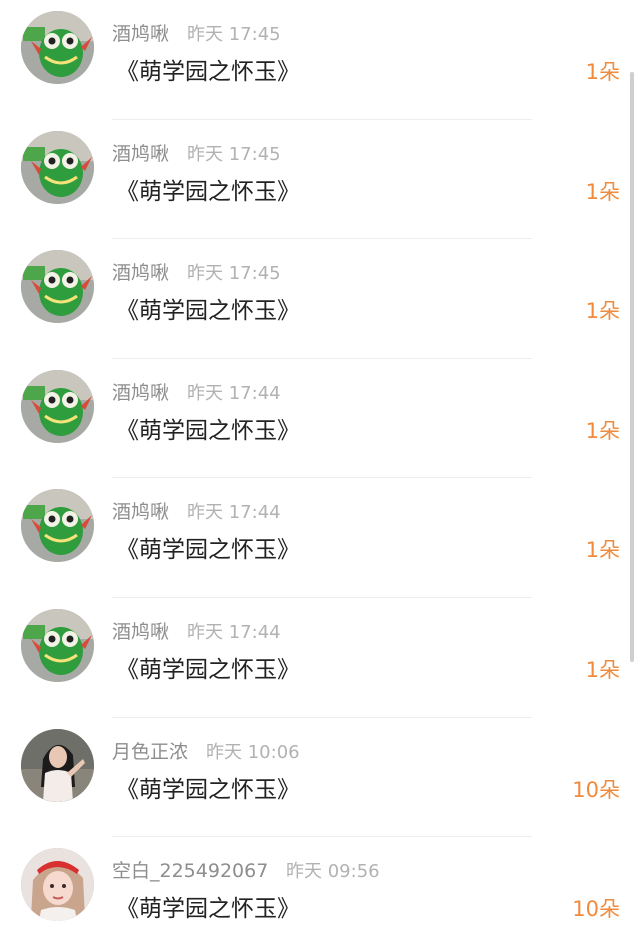 The width and height of the screenshot is (640, 943). What do you see at coordinates (253, 752) in the screenshot?
I see `timestamp: 昨天 10:06` at bounding box center [253, 752].